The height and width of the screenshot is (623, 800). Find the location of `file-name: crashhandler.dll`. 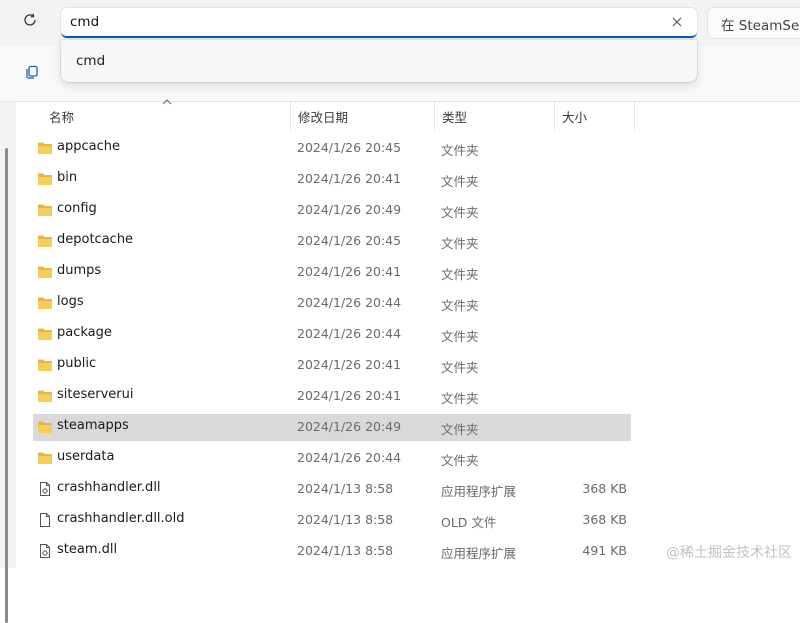

file-name: crashhandler.dll is located at coordinates (109, 487).